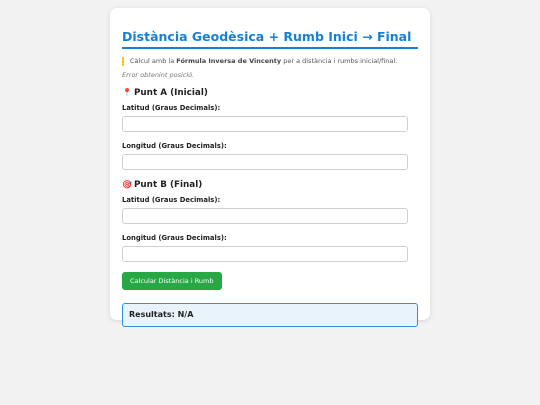 The height and width of the screenshot is (405, 540). What do you see at coordinates (127, 92) in the screenshot?
I see `pin-icon: 📍` at bounding box center [127, 92].